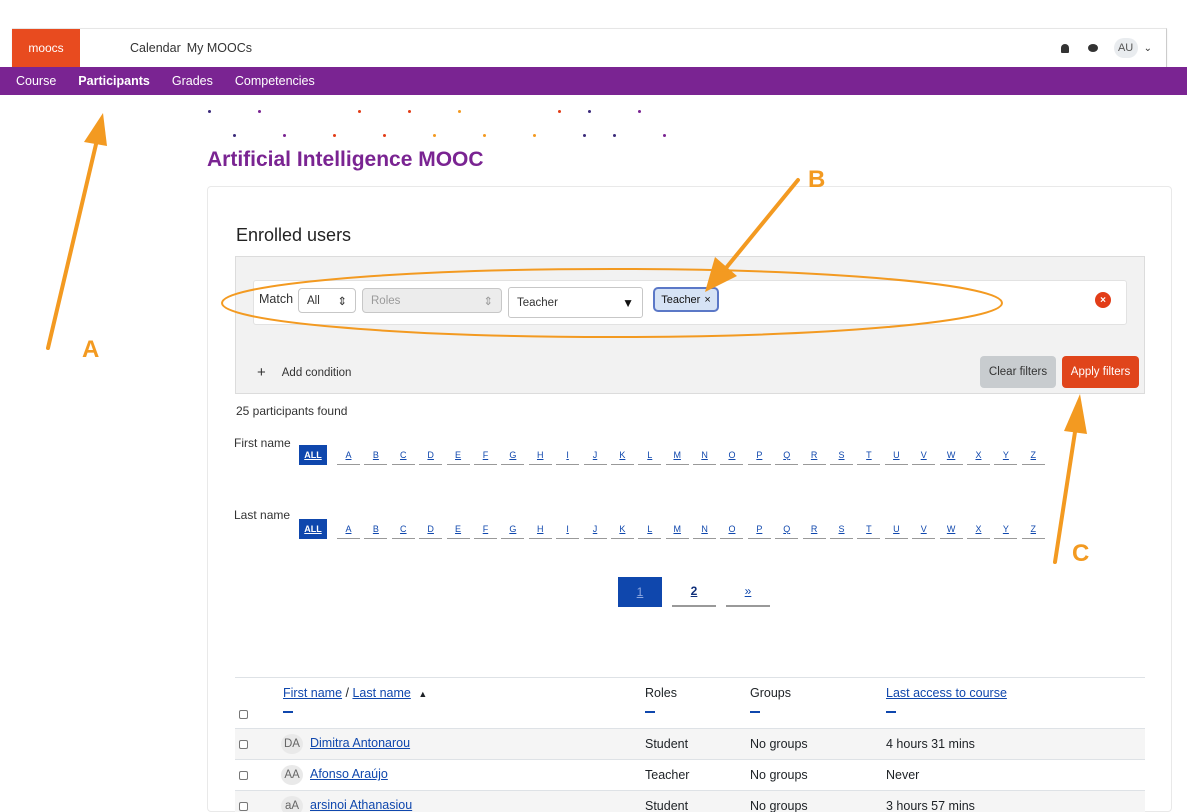  Describe the element at coordinates (787, 529) in the screenshot. I see `last-name-initial-q: Q` at that location.